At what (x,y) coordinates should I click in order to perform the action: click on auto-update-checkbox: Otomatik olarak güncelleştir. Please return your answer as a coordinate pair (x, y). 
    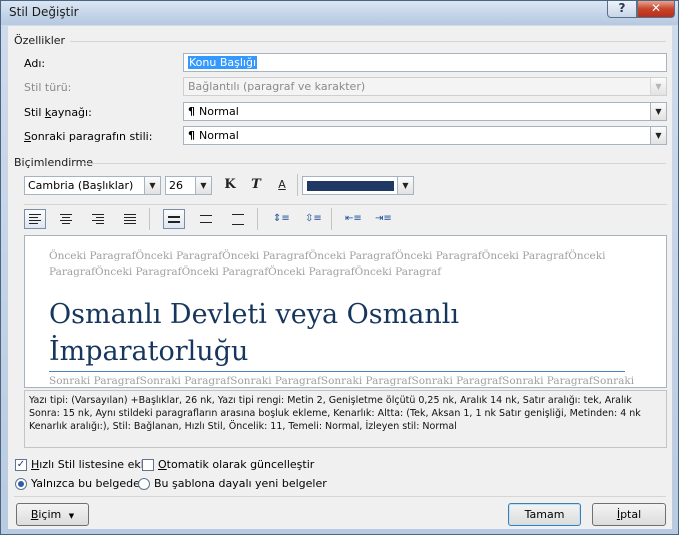
    Looking at the image, I should click on (228, 464).